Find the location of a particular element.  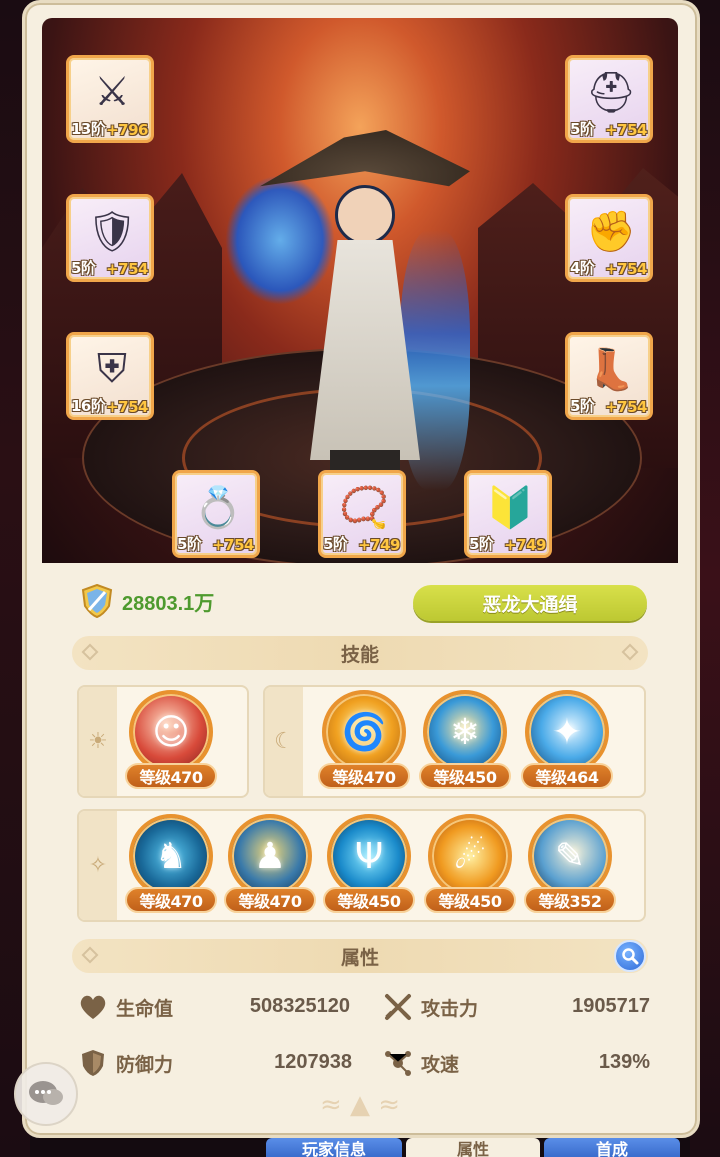

attr-attack: 攻击力 is located at coordinates (430, 1007).